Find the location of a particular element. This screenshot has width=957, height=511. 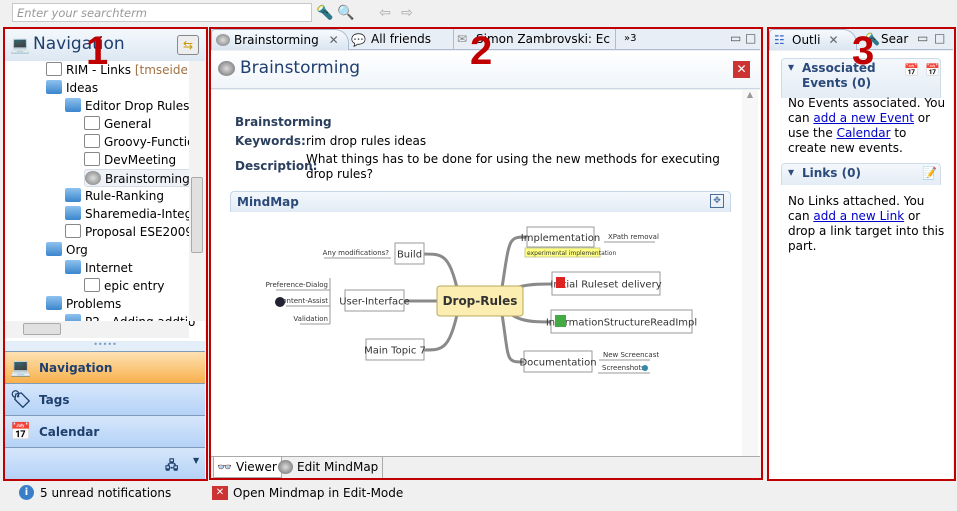

add-link-icon: 📝 is located at coordinates (929, 173).